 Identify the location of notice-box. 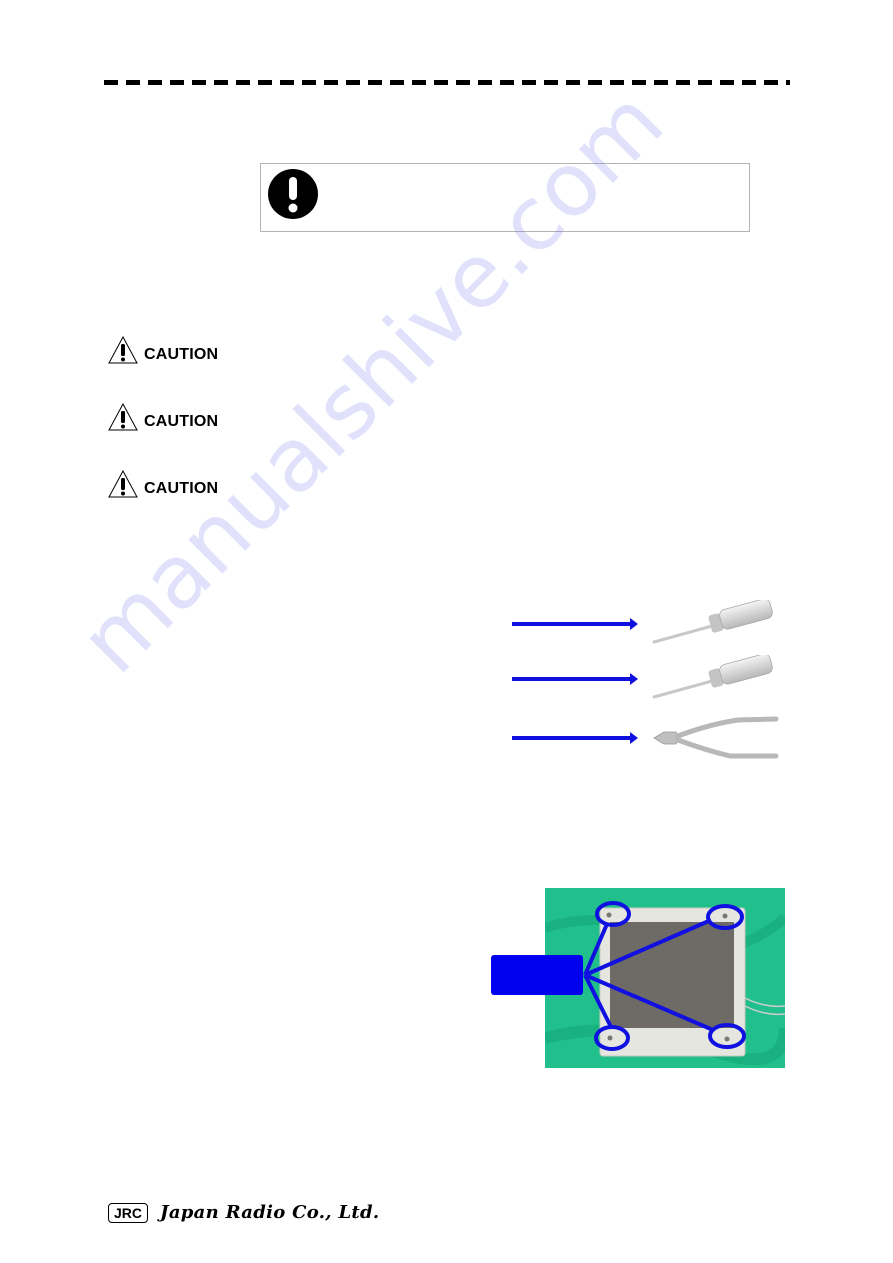
(505, 197).